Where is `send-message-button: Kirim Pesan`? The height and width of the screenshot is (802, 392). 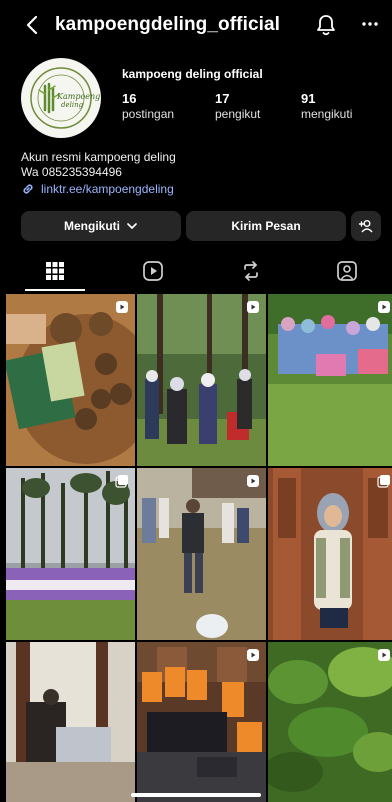 send-message-button: Kirim Pesan is located at coordinates (266, 226).